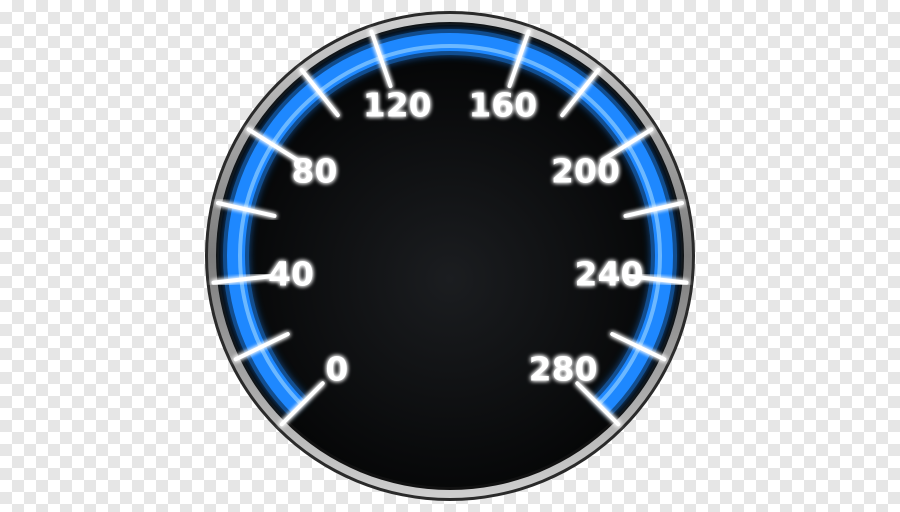 The image size is (900, 512). I want to click on gauge-tick-label: 200, so click(585, 170).